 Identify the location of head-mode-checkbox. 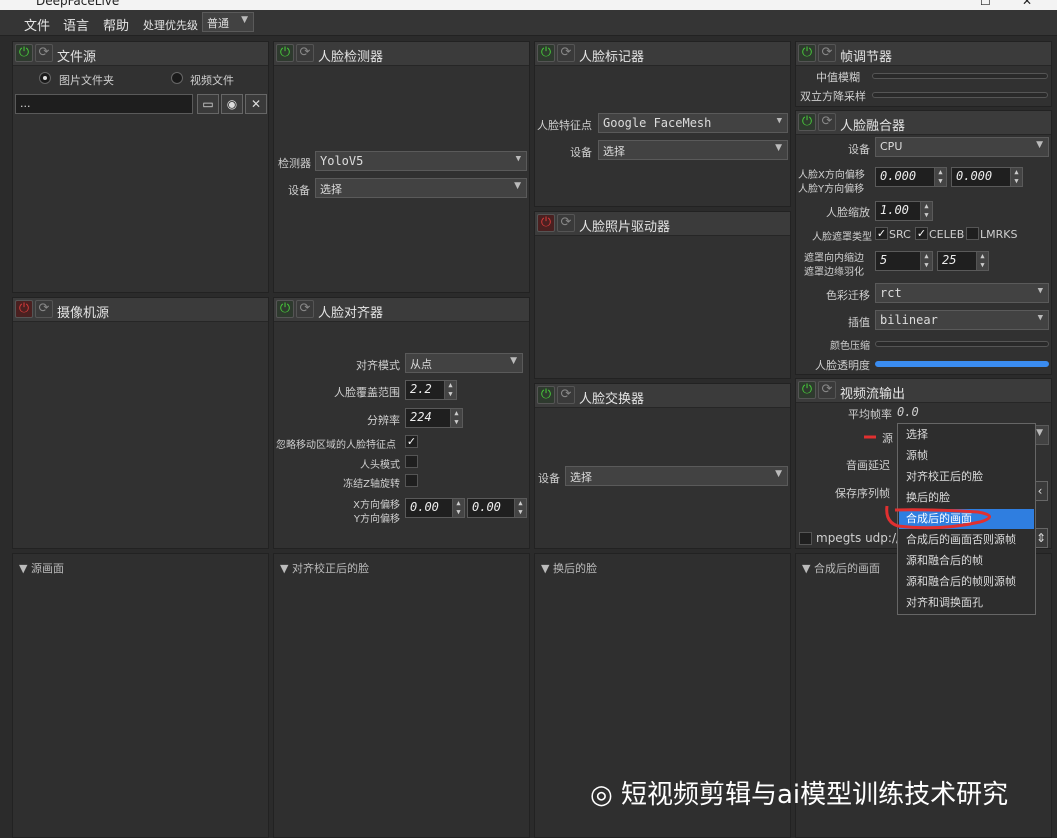
(411, 461).